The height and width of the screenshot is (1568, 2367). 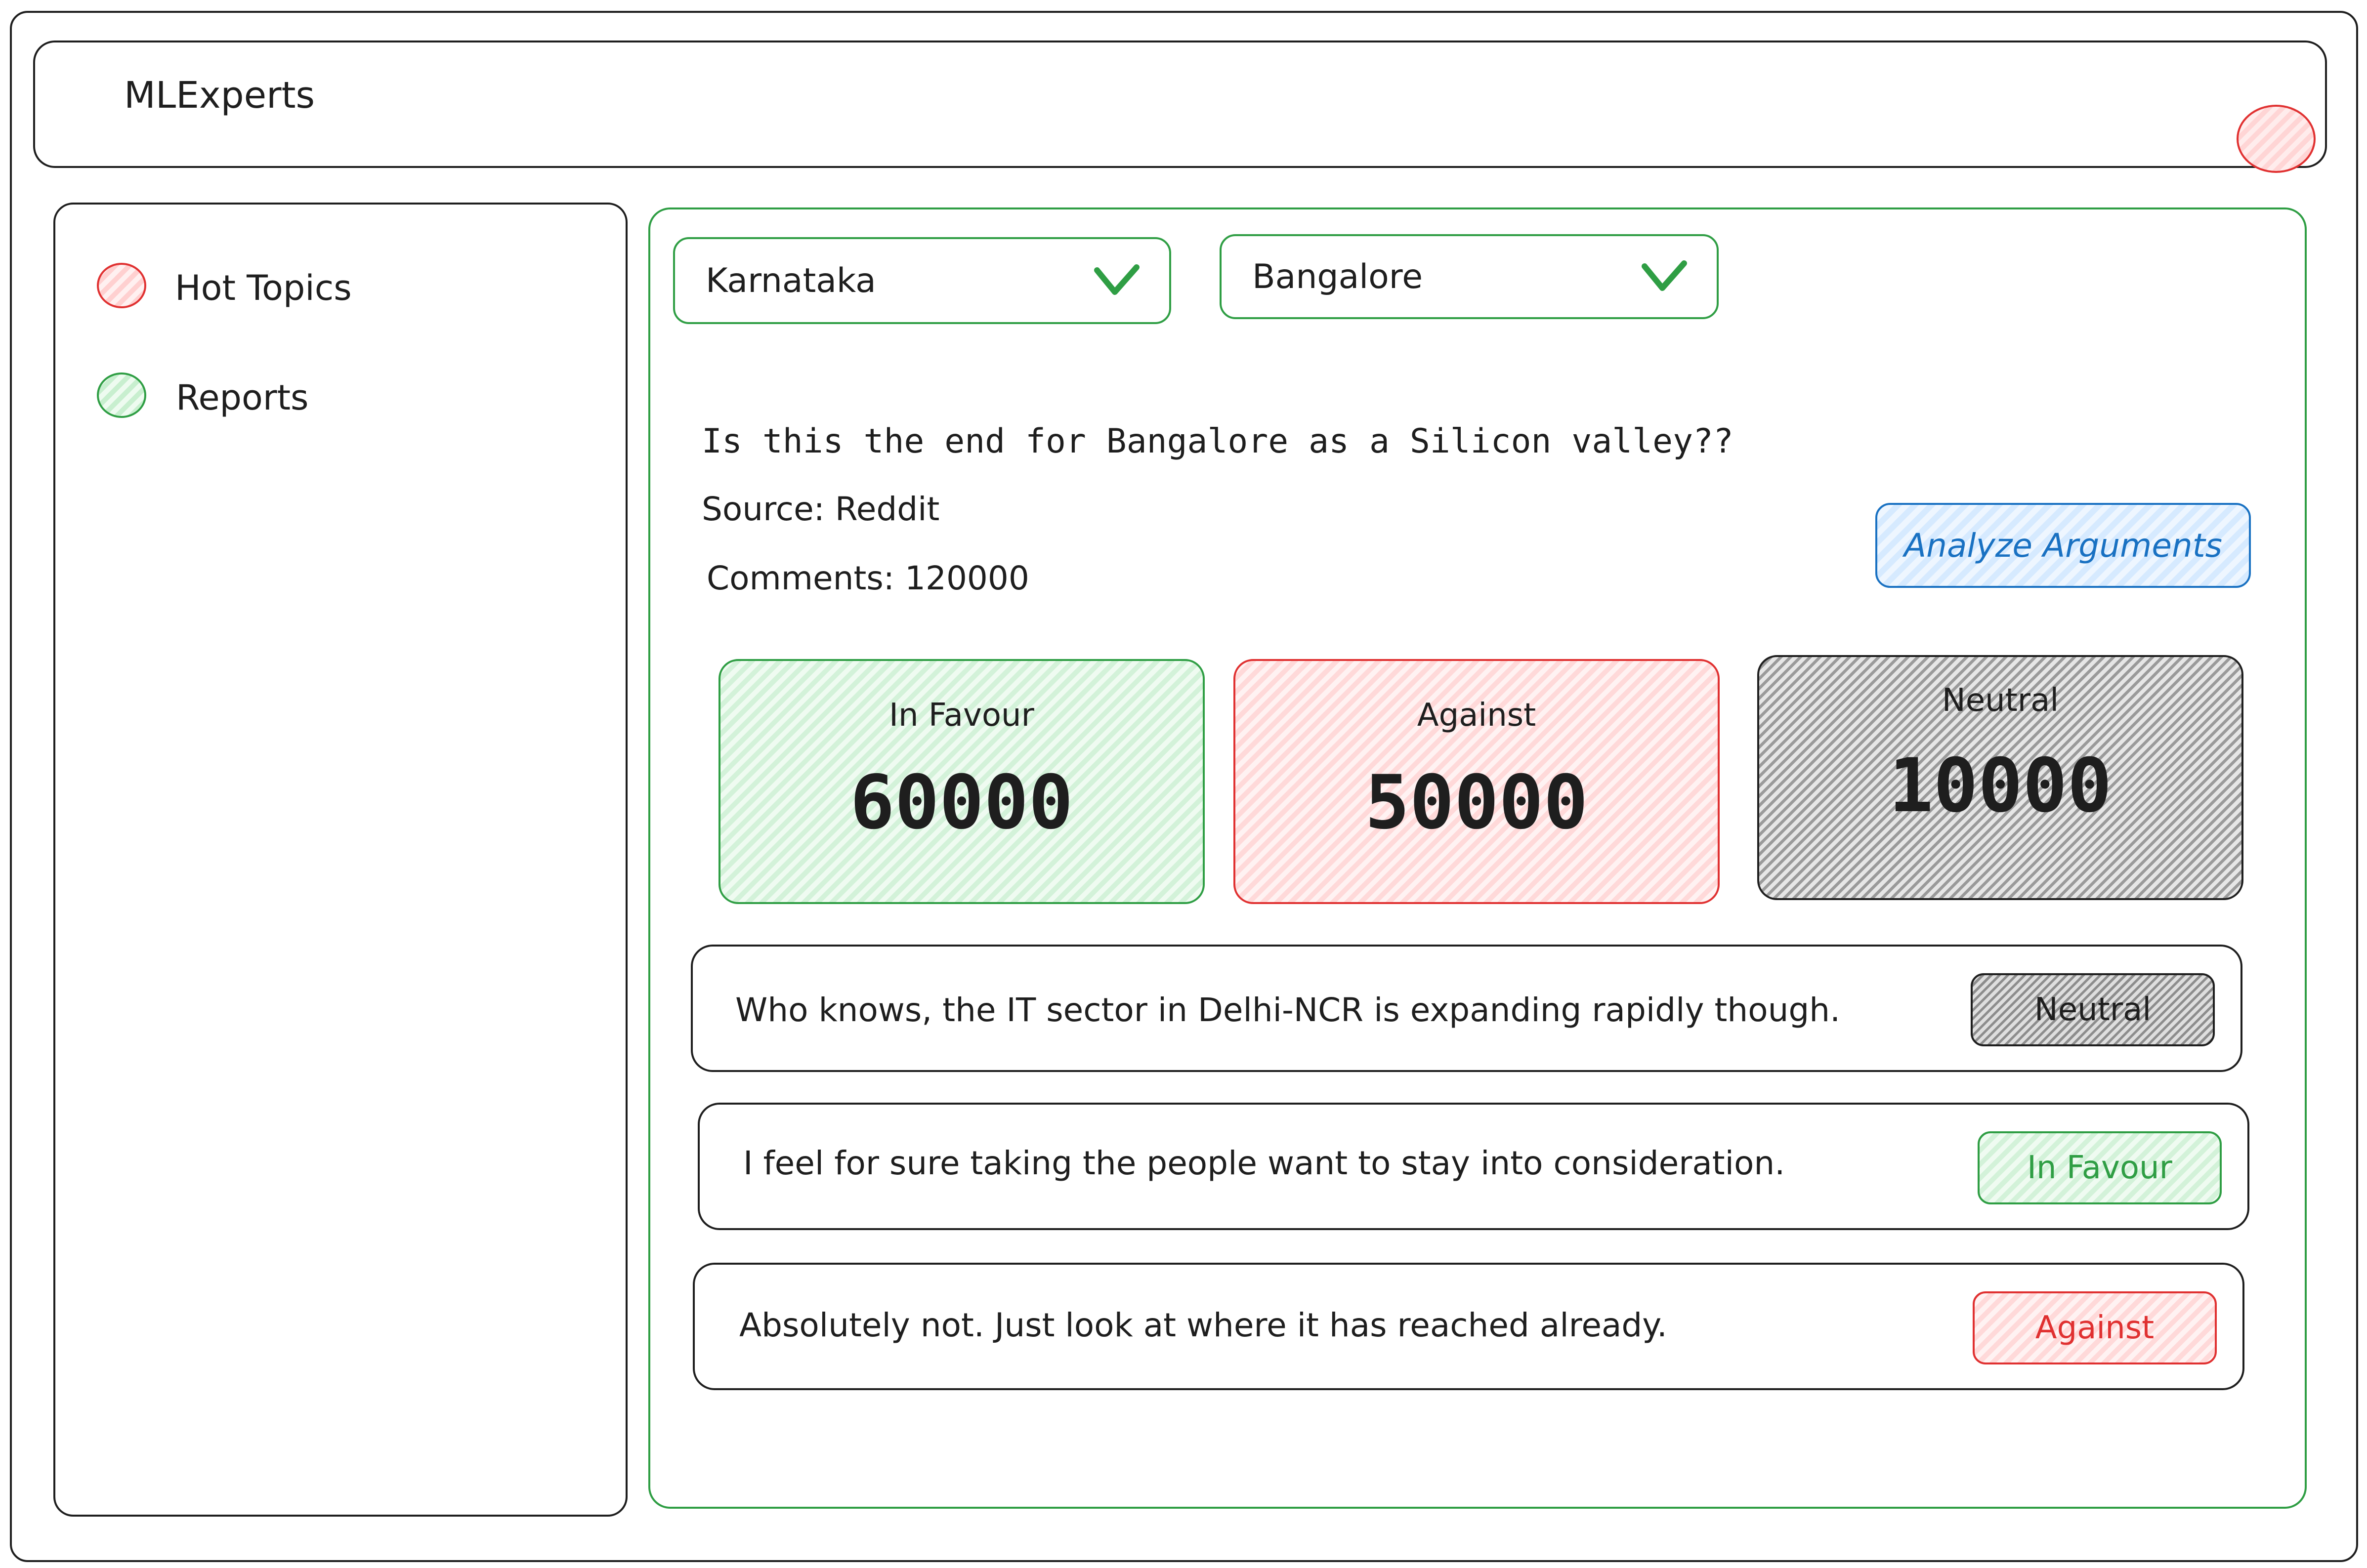 I want to click on against-count: 50000, so click(x=1476, y=803).